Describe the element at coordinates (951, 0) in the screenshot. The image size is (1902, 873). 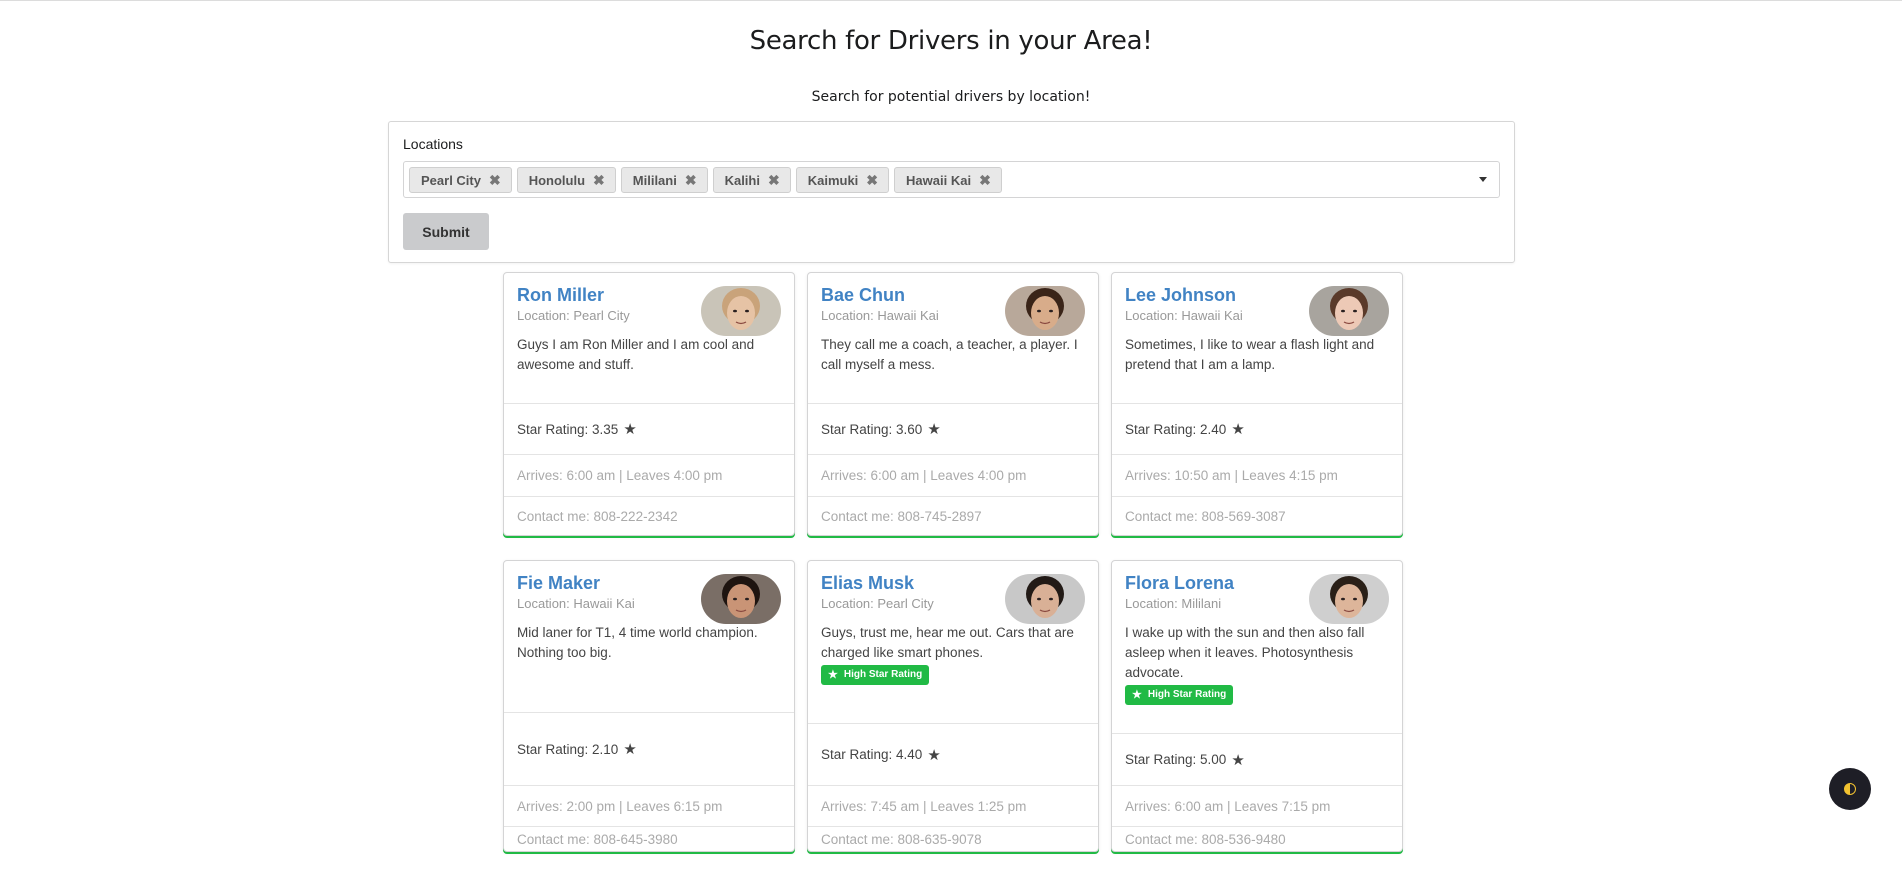
I see `top-divider` at that location.